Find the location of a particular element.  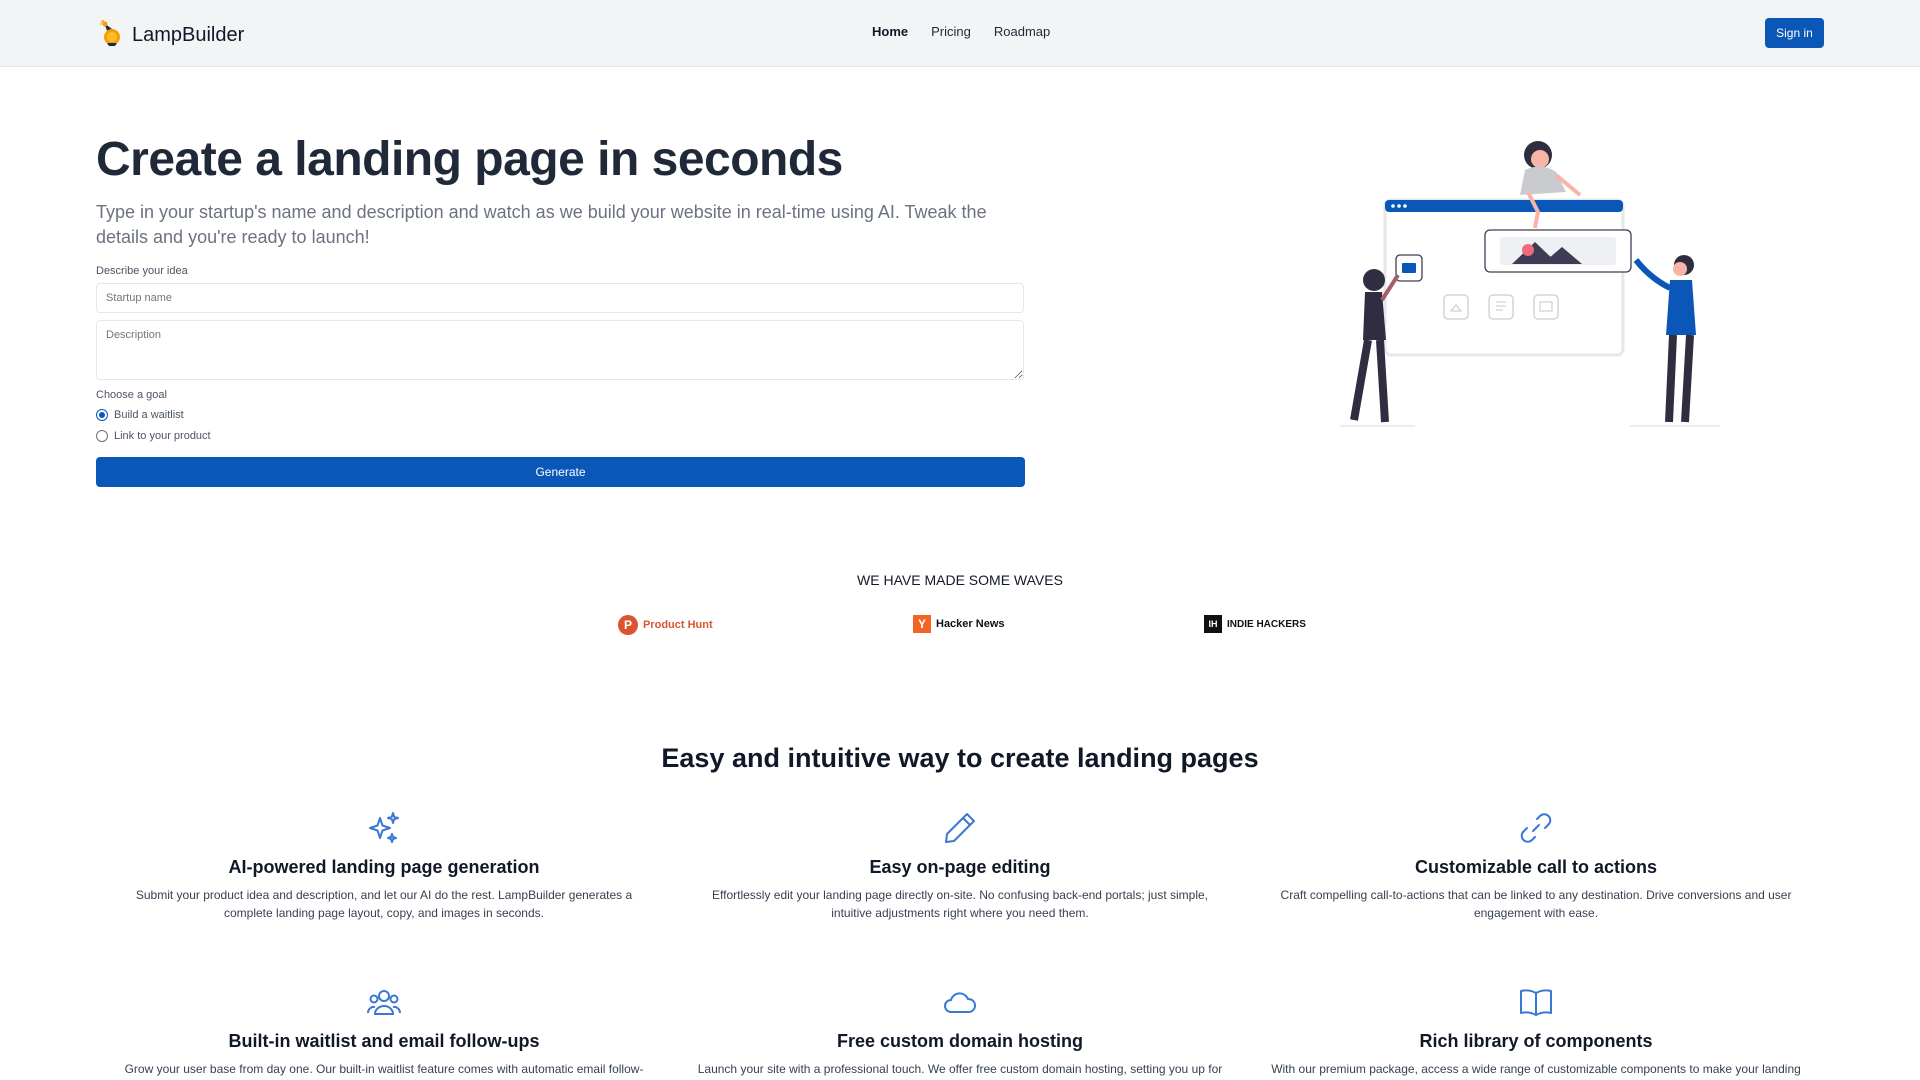

lamp-logo-icon is located at coordinates (111, 35).